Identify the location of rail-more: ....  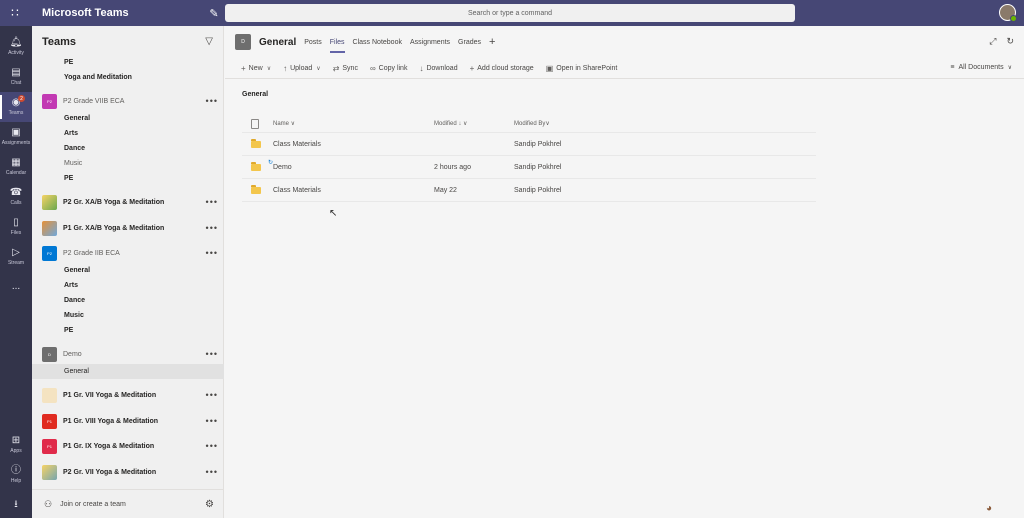
(16, 287).